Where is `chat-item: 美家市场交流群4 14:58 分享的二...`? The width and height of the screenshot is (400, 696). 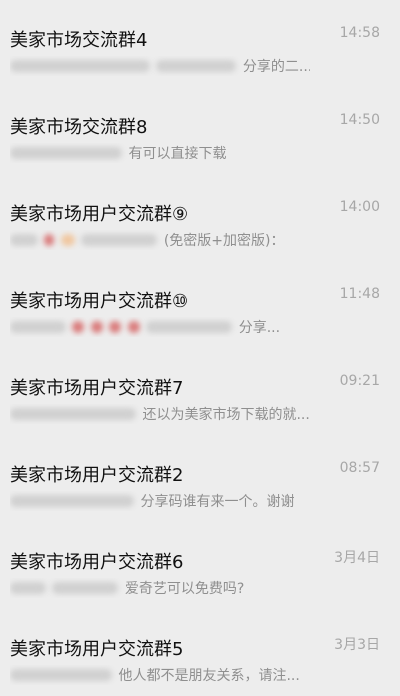
chat-item: 美家市场交流群4 14:58 分享的二... is located at coordinates (200, 43).